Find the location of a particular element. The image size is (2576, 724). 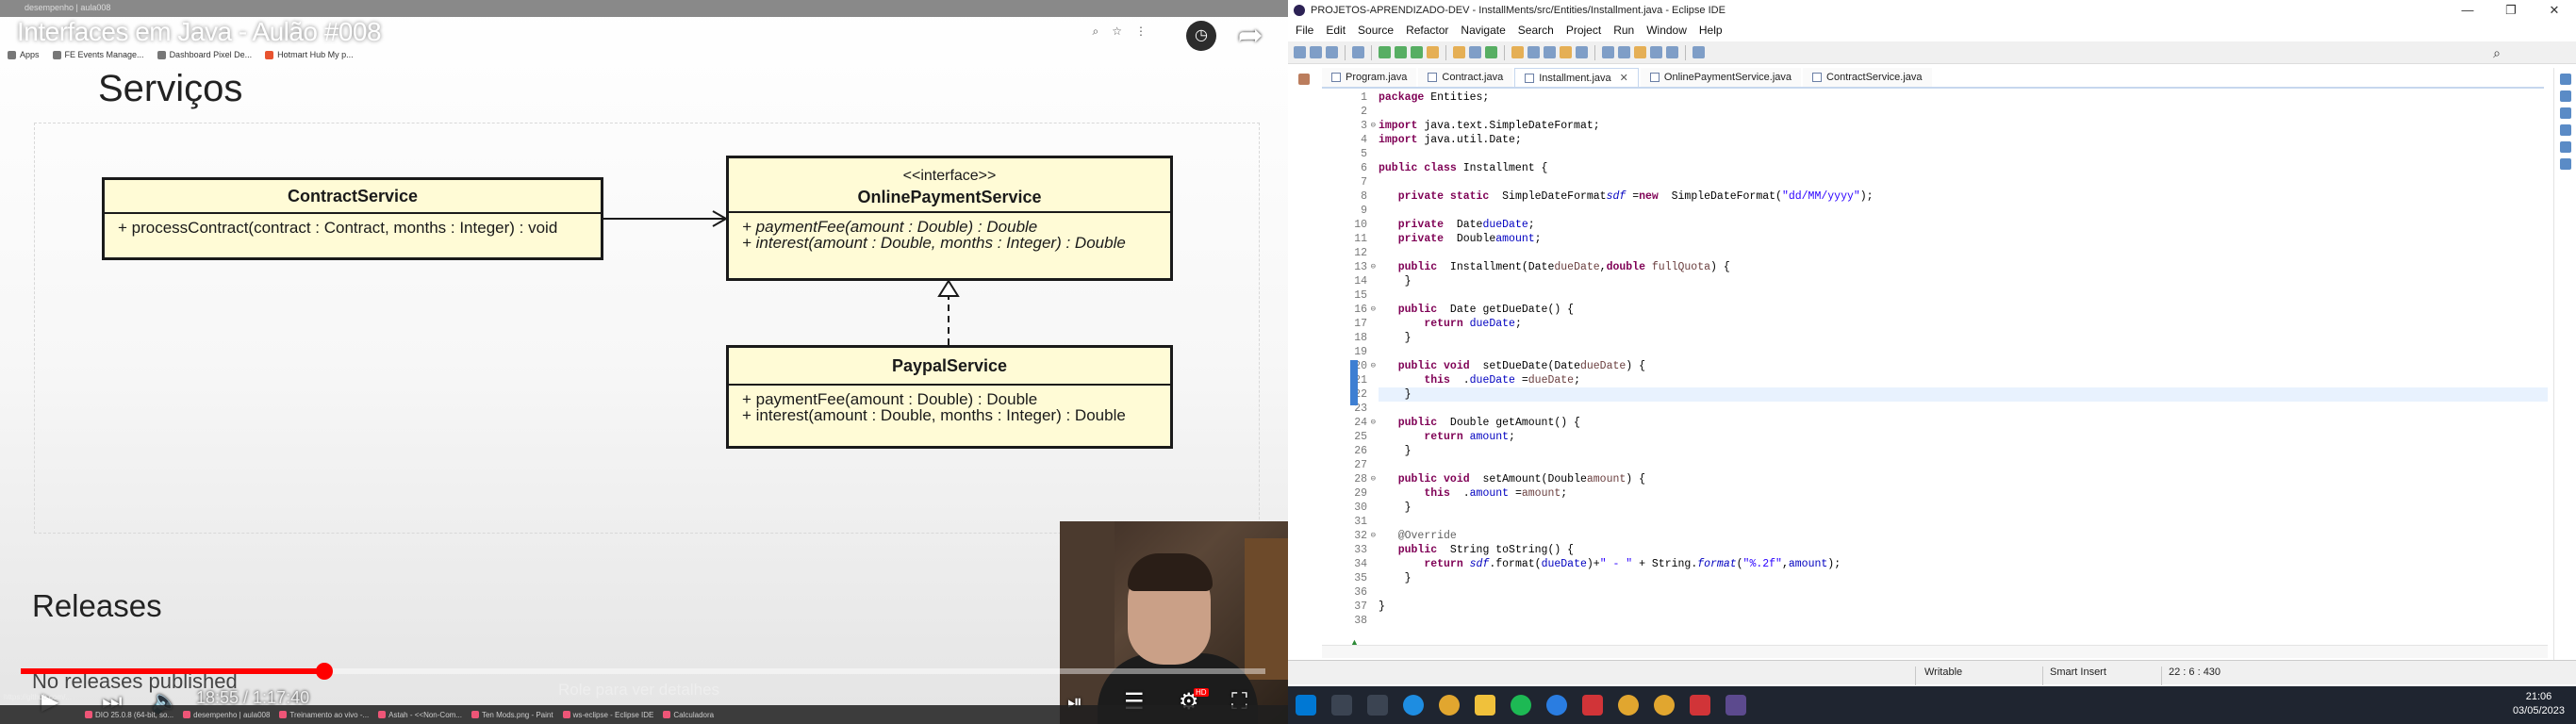

anydesk-icon is located at coordinates (1592, 705).